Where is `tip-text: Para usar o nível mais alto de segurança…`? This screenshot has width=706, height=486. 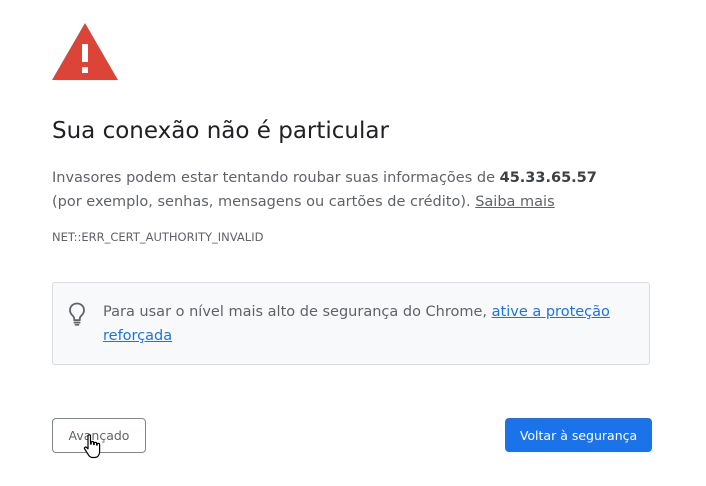
tip-text: Para usar o nível mais alto de segurança… is located at coordinates (363, 324).